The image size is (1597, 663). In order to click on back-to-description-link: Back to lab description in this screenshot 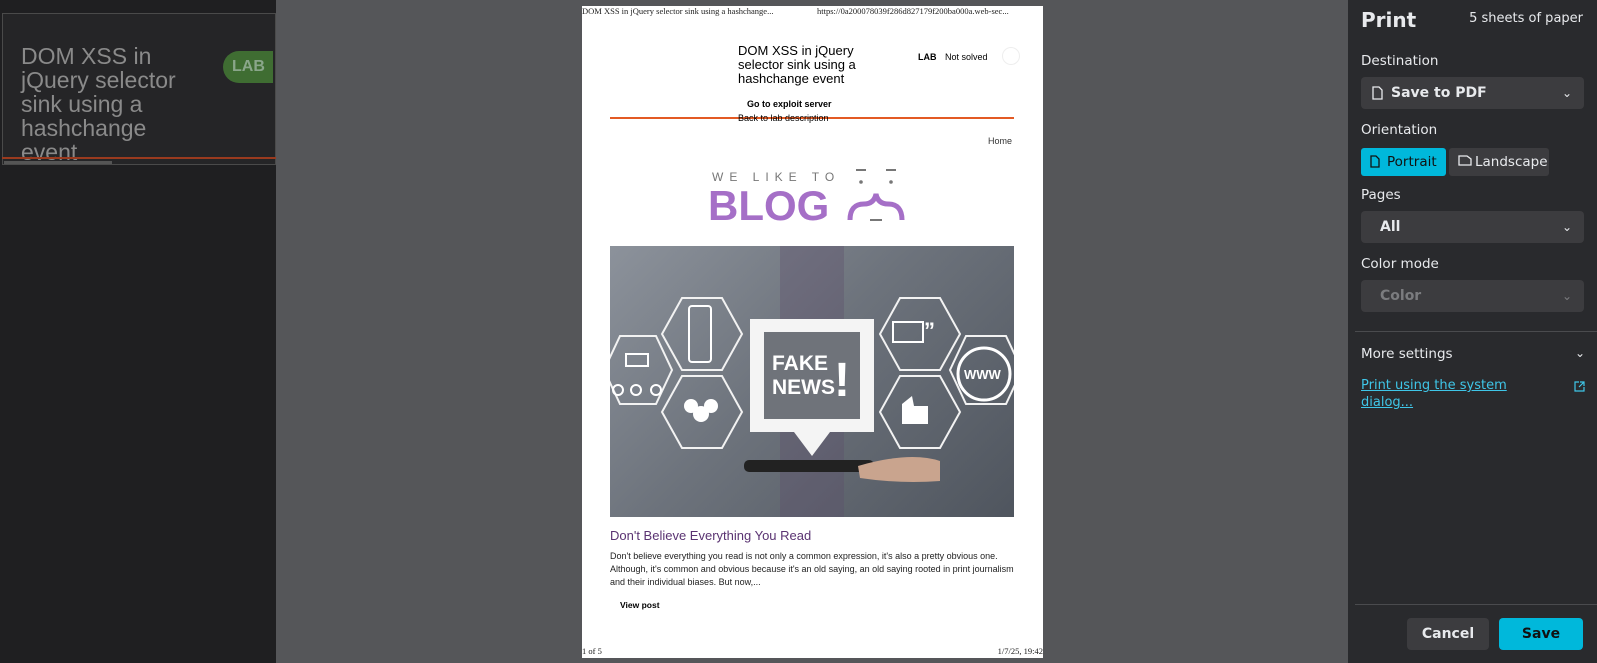, I will do `click(783, 118)`.